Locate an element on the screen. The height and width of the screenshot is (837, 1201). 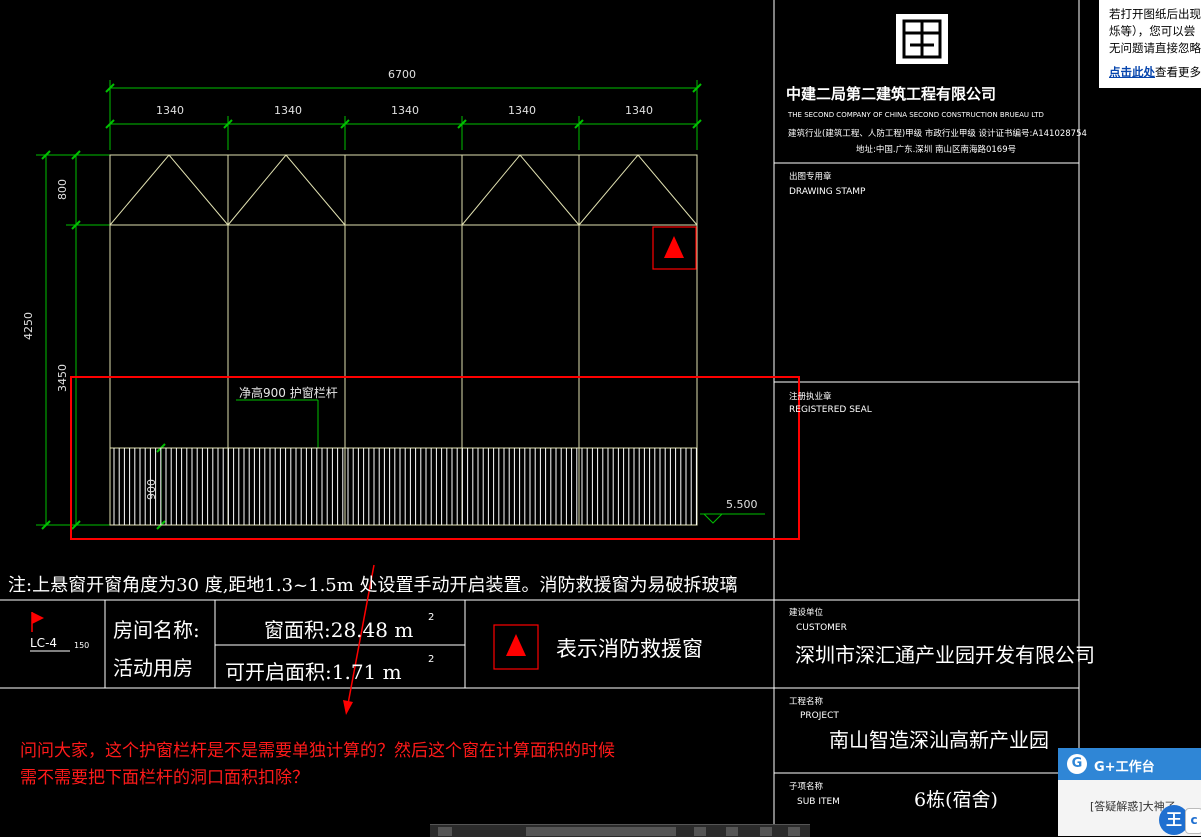
gplus-logo-icon: G is located at coordinates (1077, 764).